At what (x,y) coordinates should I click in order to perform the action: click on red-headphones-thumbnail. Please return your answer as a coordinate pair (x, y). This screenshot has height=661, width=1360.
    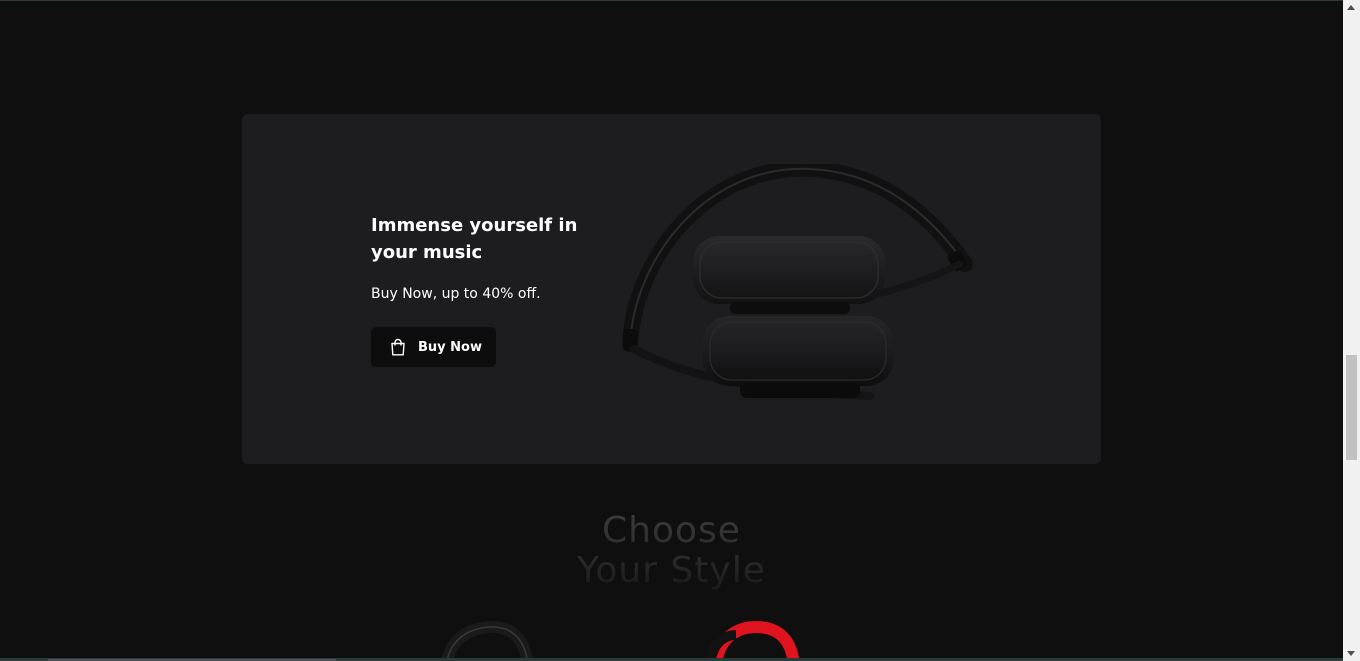
    Looking at the image, I should click on (753, 641).